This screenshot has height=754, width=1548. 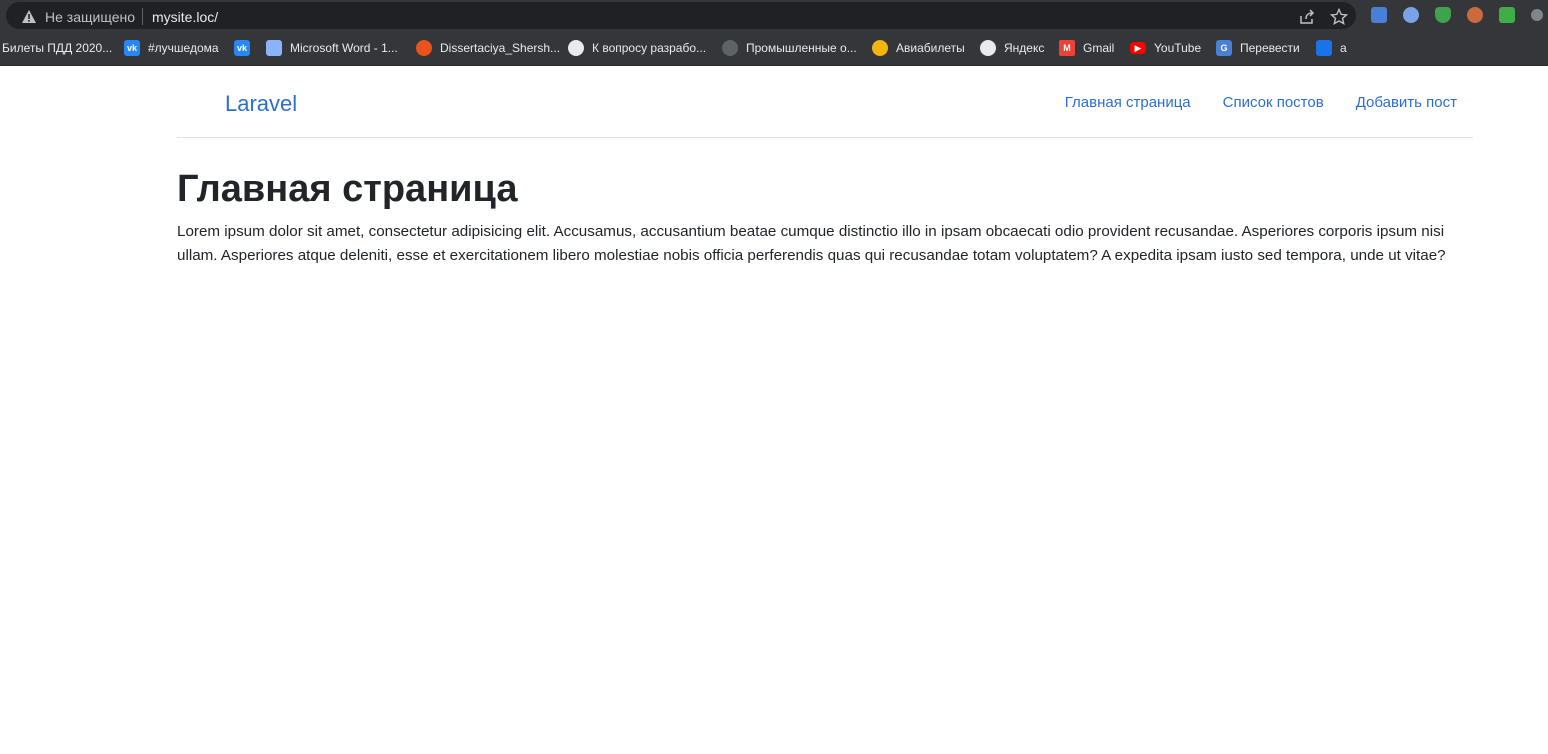 What do you see at coordinates (576, 48) in the screenshot?
I see `skull-icon` at bounding box center [576, 48].